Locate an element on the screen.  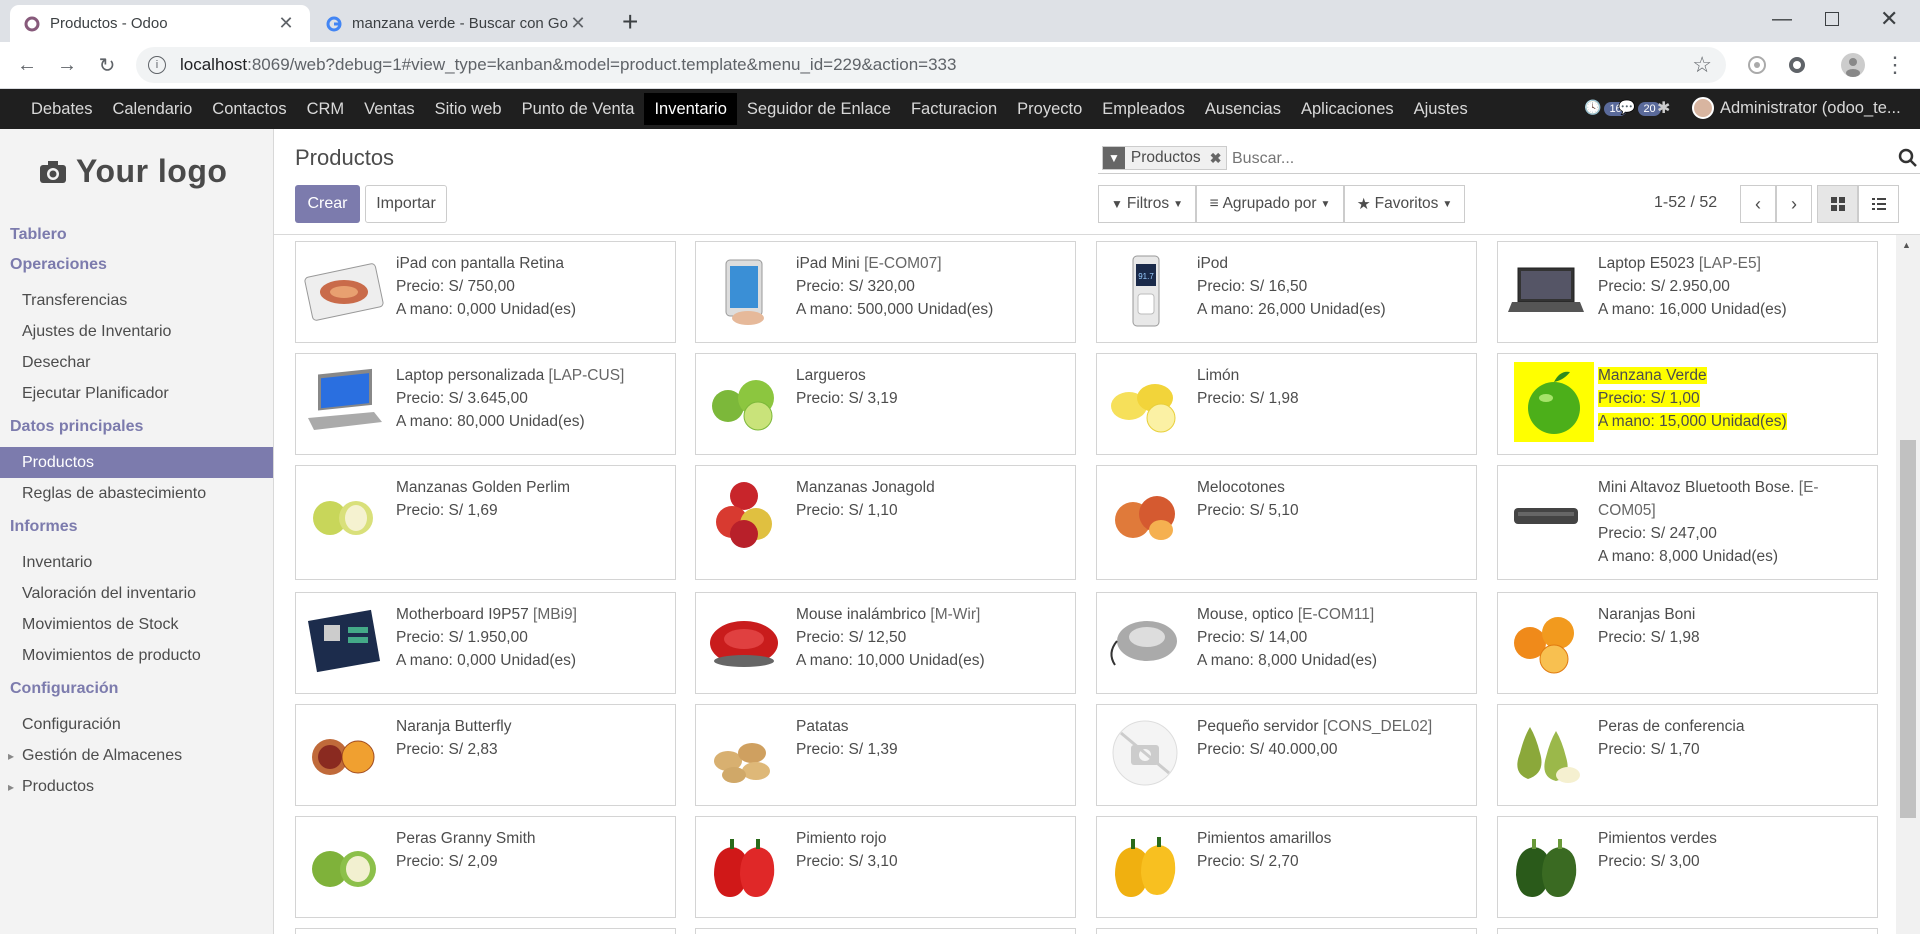
browser-tab-google: manzana verde - Buscar con Goo ✕ is located at coordinates (457, 23).